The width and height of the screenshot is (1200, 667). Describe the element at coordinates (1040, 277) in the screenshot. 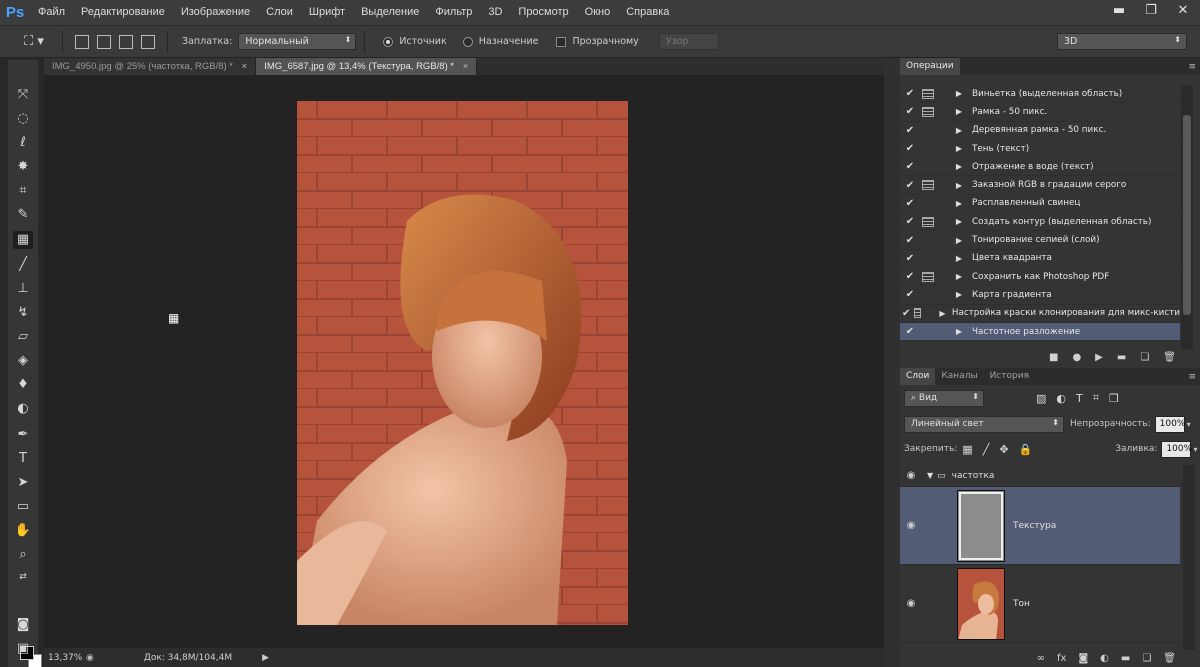

I see `action-row: ✔ ▶ Сохранить как Photoshop PDF` at that location.